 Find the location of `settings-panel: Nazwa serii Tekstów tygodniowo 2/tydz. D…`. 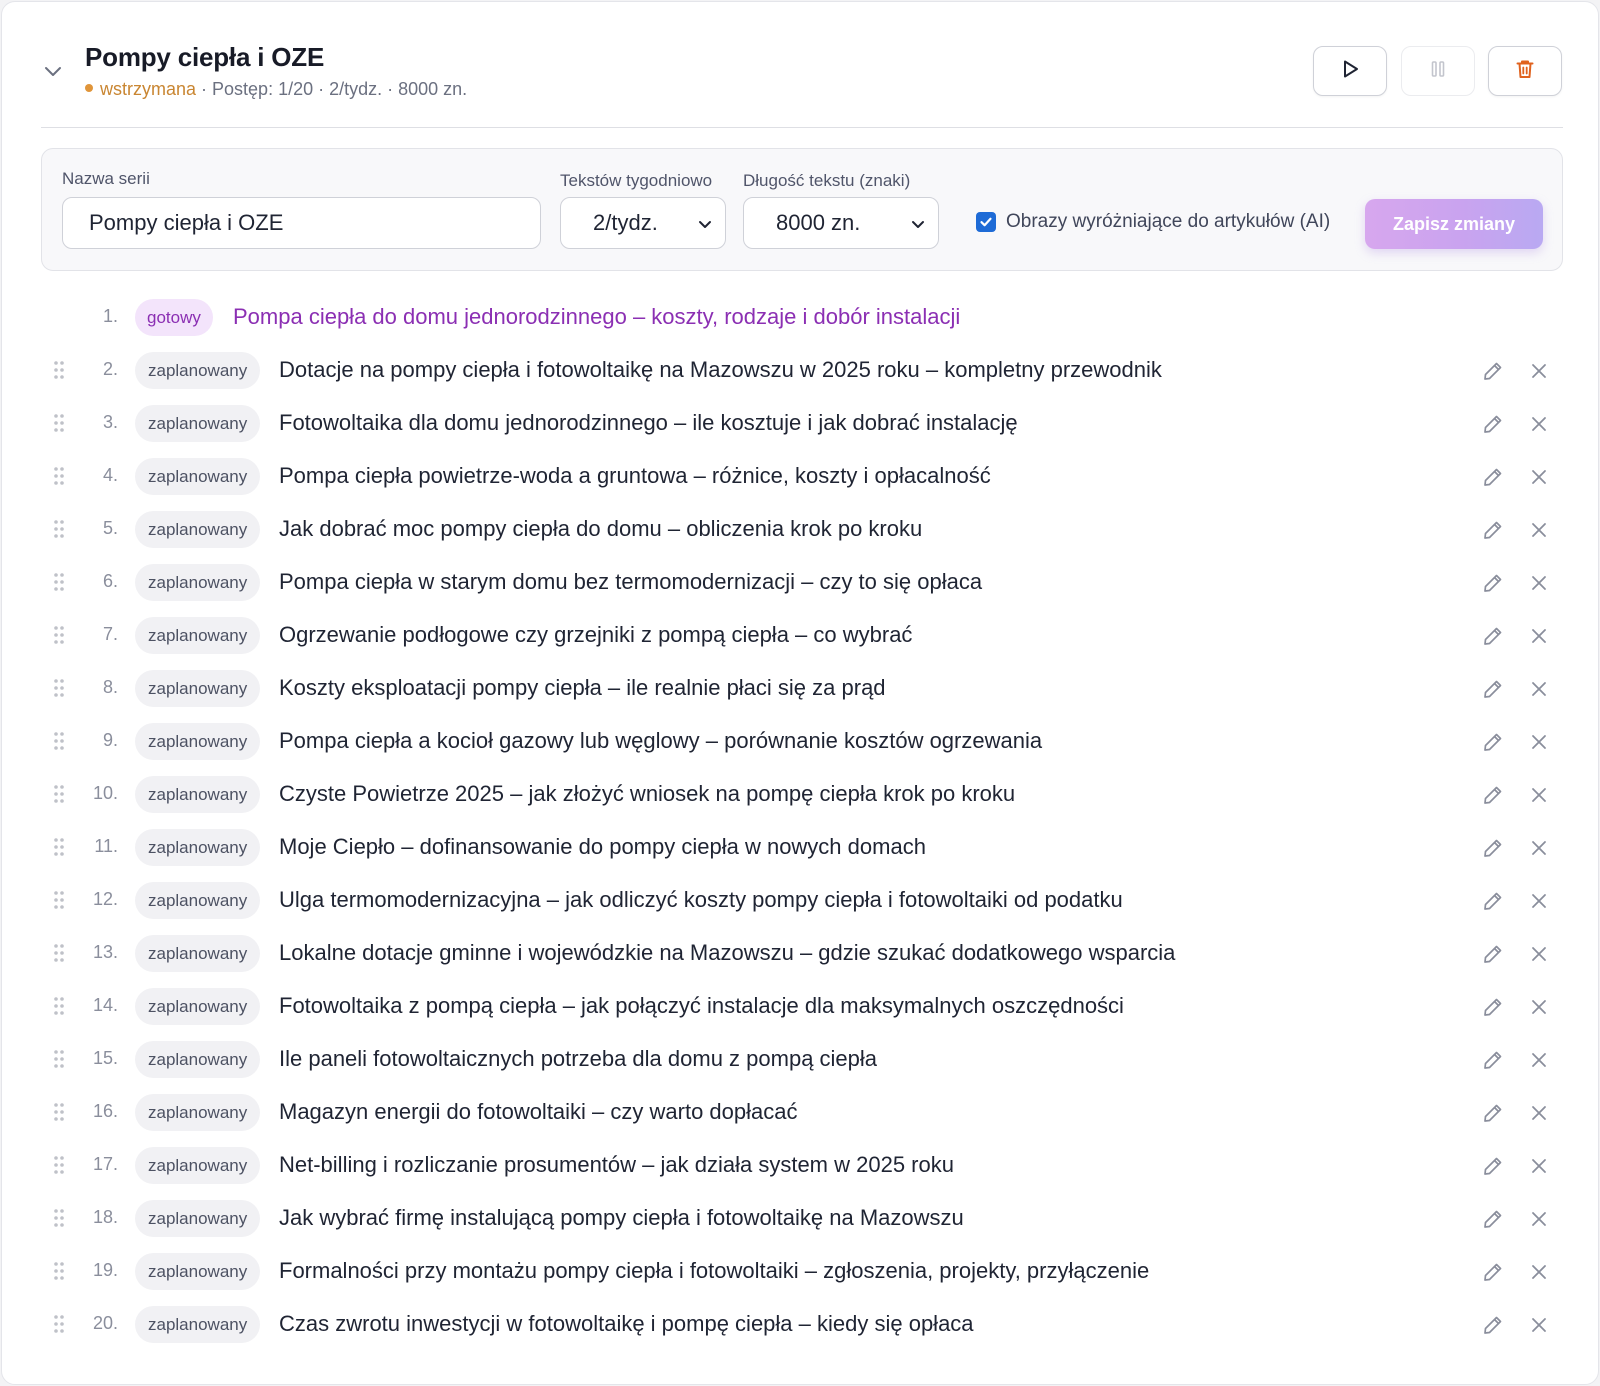

settings-panel: Nazwa serii Tekstów tygodniowo 2/tydz. D… is located at coordinates (802, 209).